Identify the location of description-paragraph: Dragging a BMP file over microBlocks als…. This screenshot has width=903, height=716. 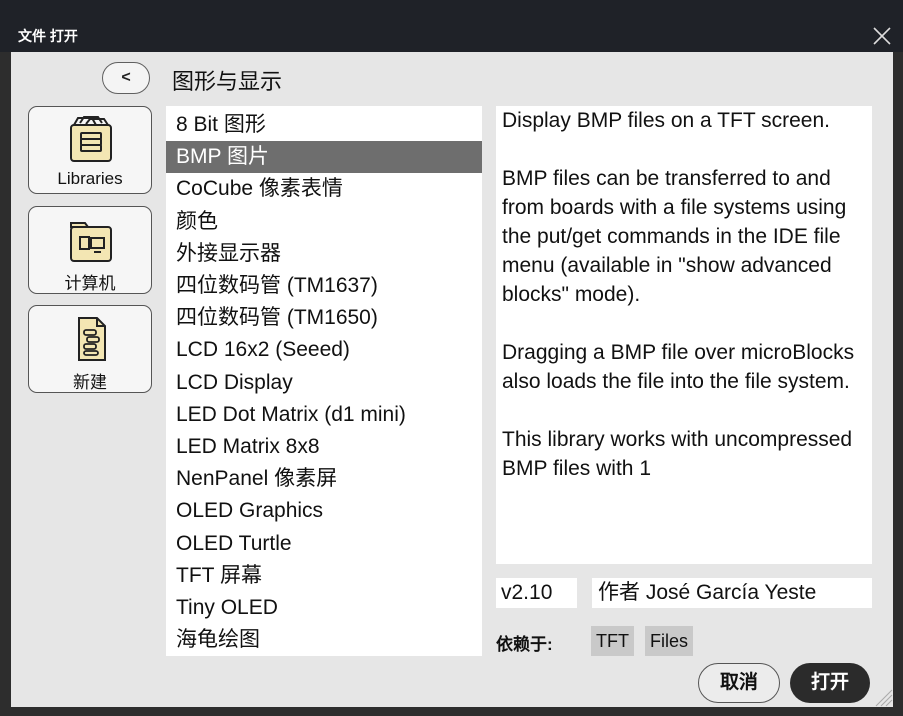
(678, 367).